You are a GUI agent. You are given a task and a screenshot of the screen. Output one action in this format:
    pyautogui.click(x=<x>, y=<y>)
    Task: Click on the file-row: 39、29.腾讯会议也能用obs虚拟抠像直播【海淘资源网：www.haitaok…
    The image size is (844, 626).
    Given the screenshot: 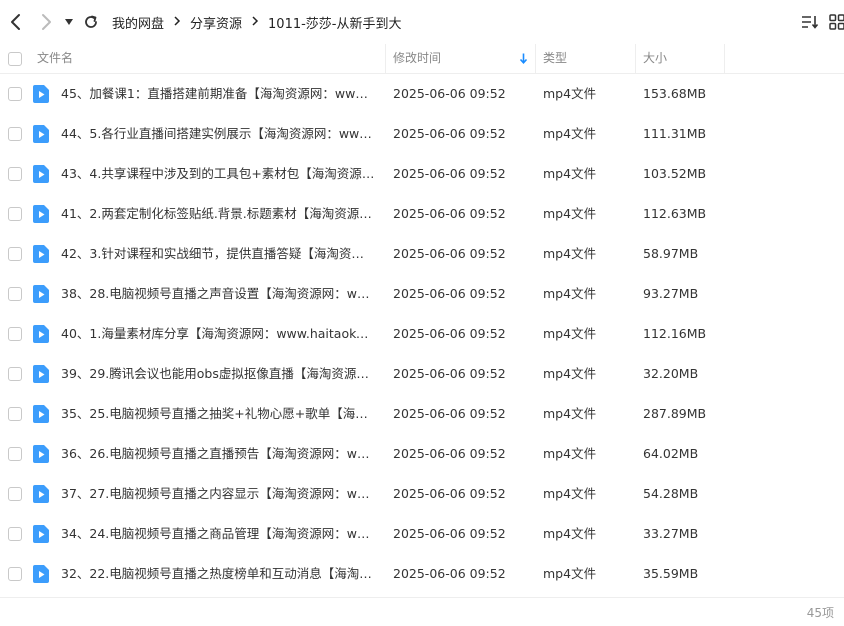 What is the action you would take?
    pyautogui.click(x=422, y=374)
    